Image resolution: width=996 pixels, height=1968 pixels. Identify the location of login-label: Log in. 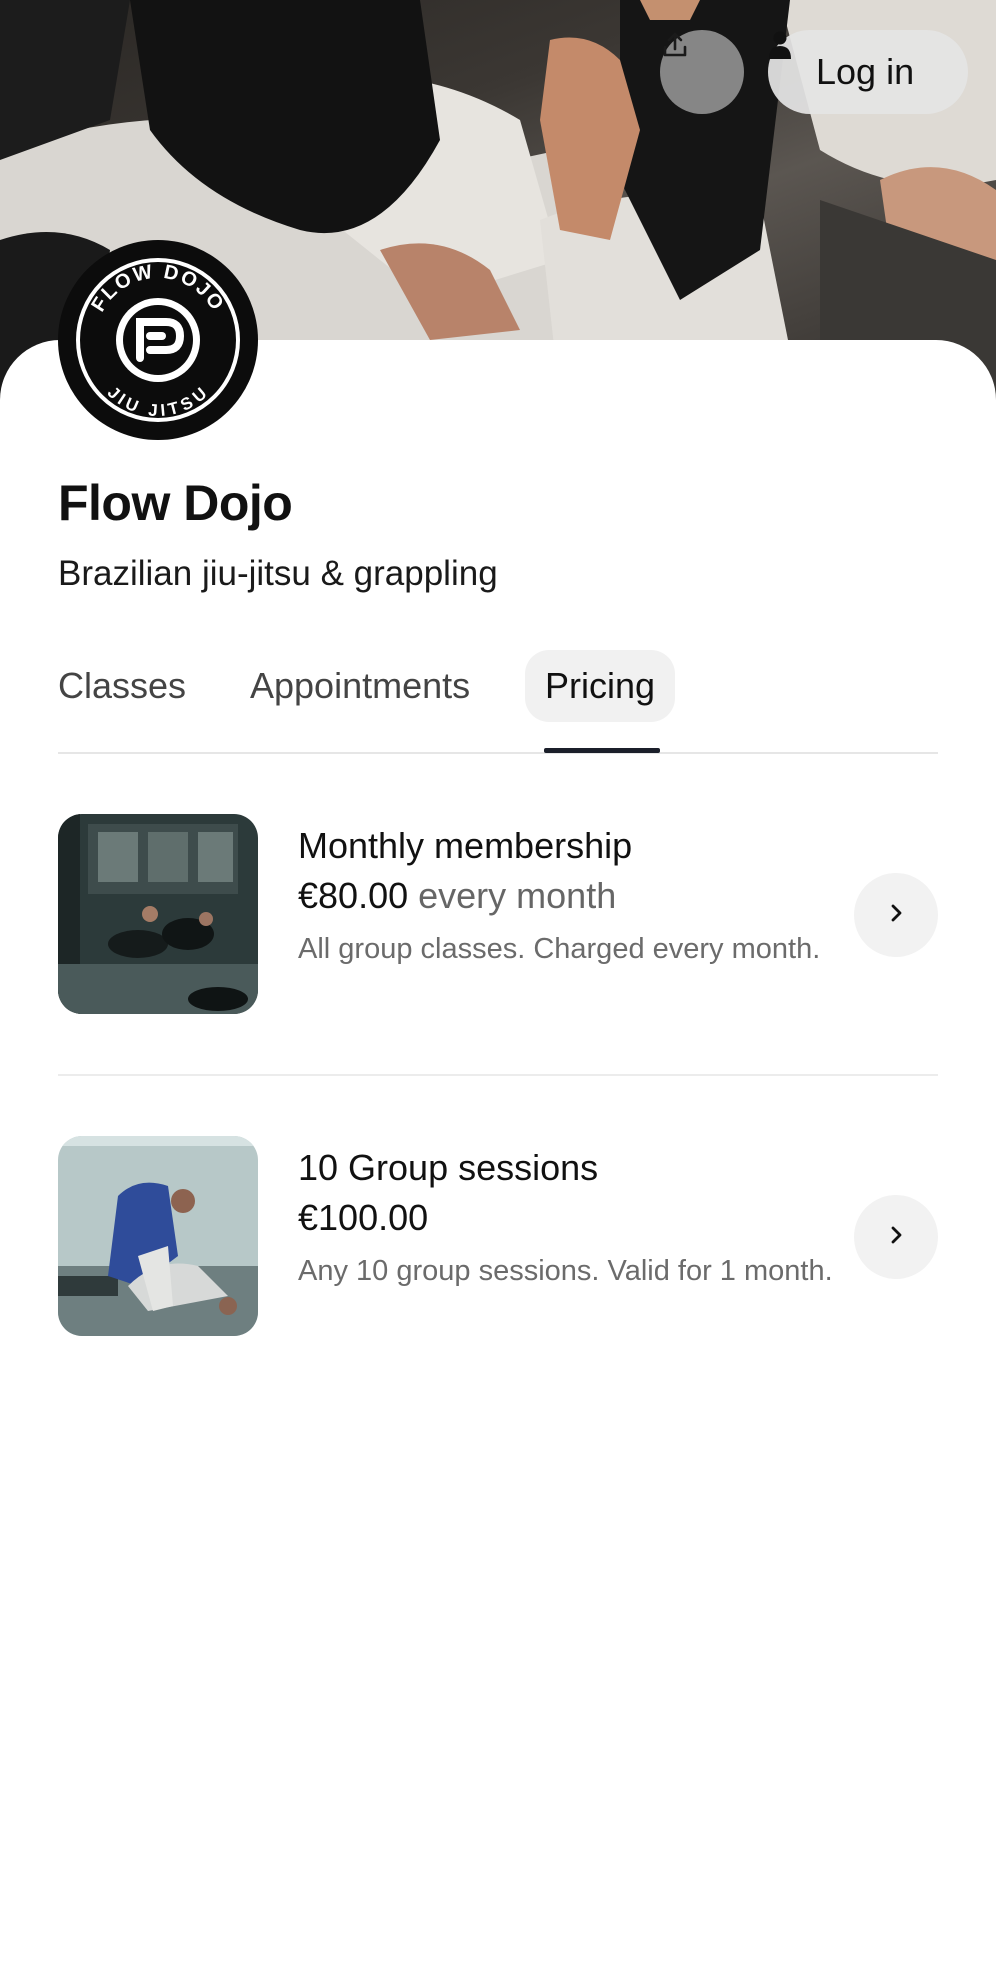
(865, 71).